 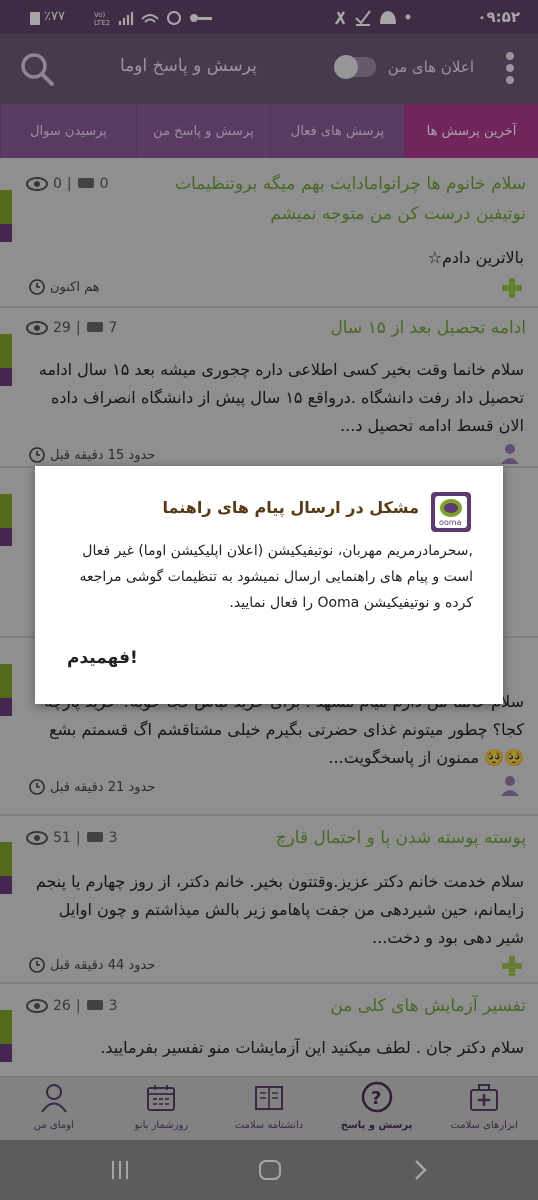 I want to click on got-it-button: فهمیدم!, so click(x=102, y=658).